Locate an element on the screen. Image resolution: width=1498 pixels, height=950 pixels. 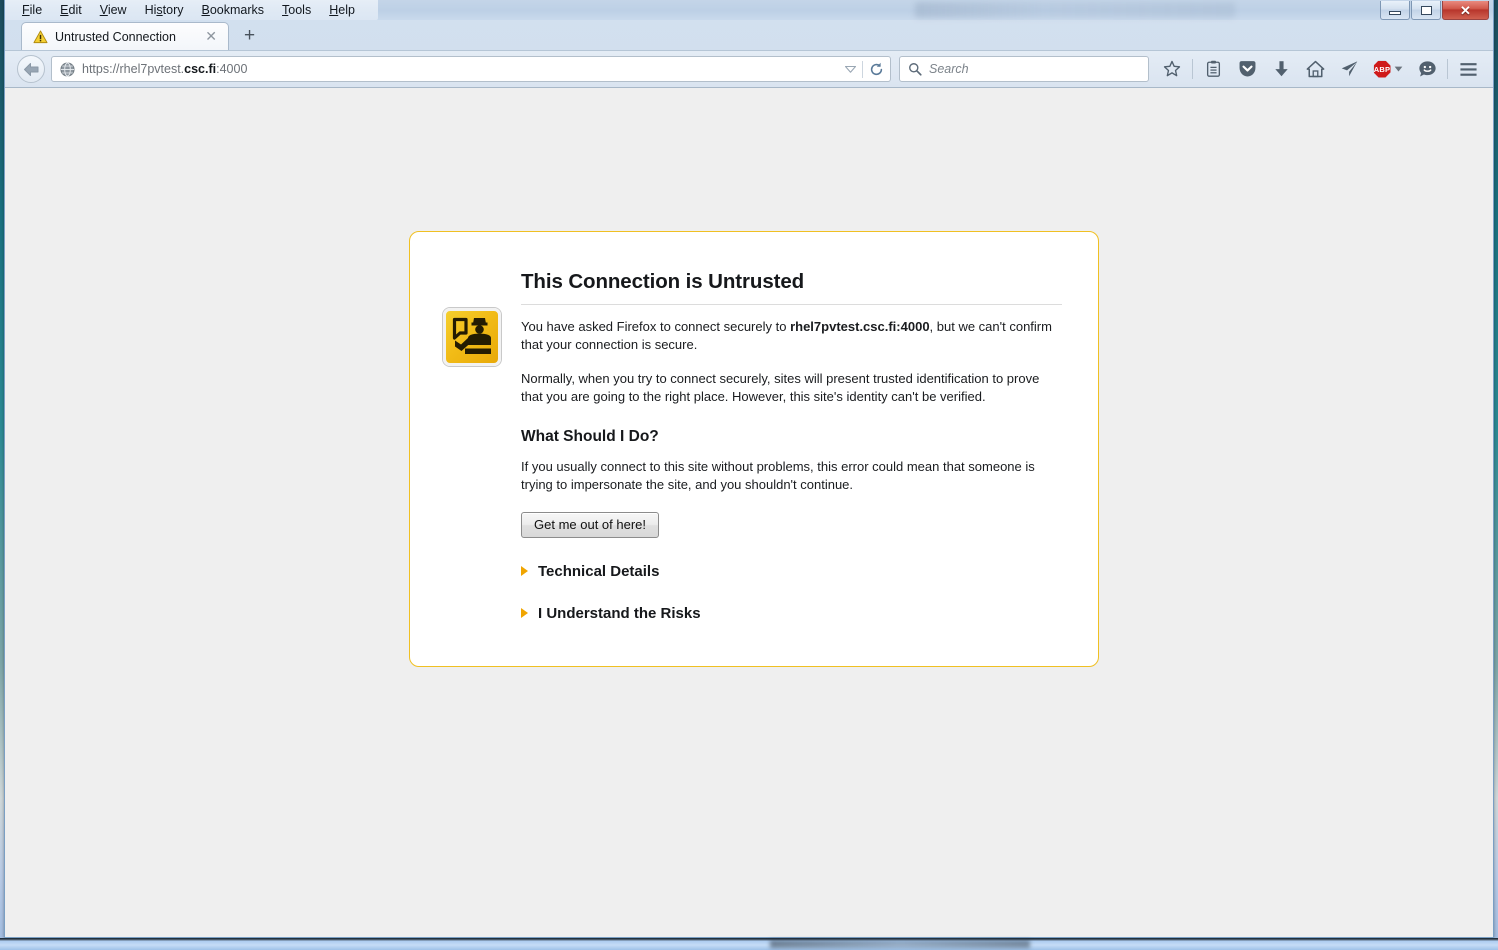
minimize-icon is located at coordinates (1395, 12).